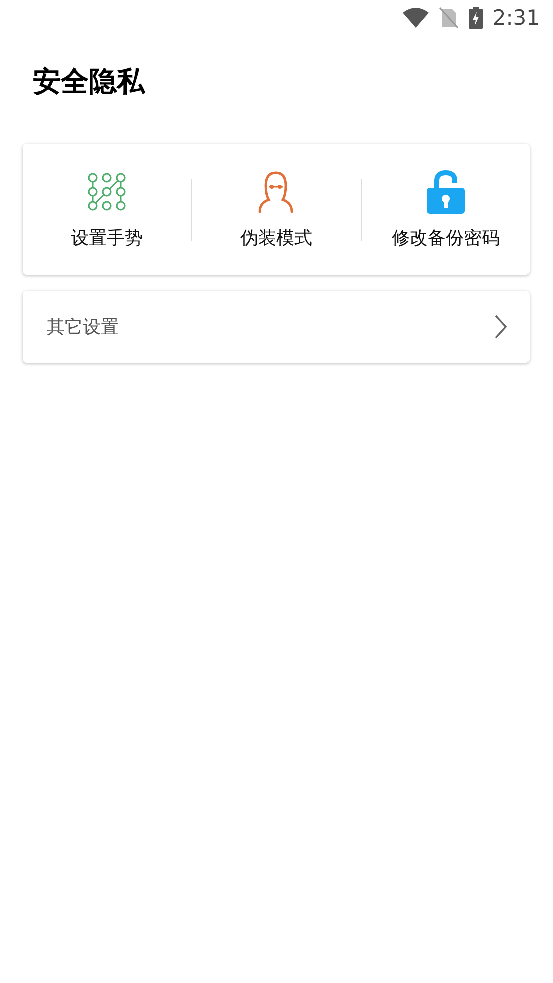 This screenshot has height=983, width=553. Describe the element at coordinates (107, 210) in the screenshot. I see `action-button: 设置手势` at that location.